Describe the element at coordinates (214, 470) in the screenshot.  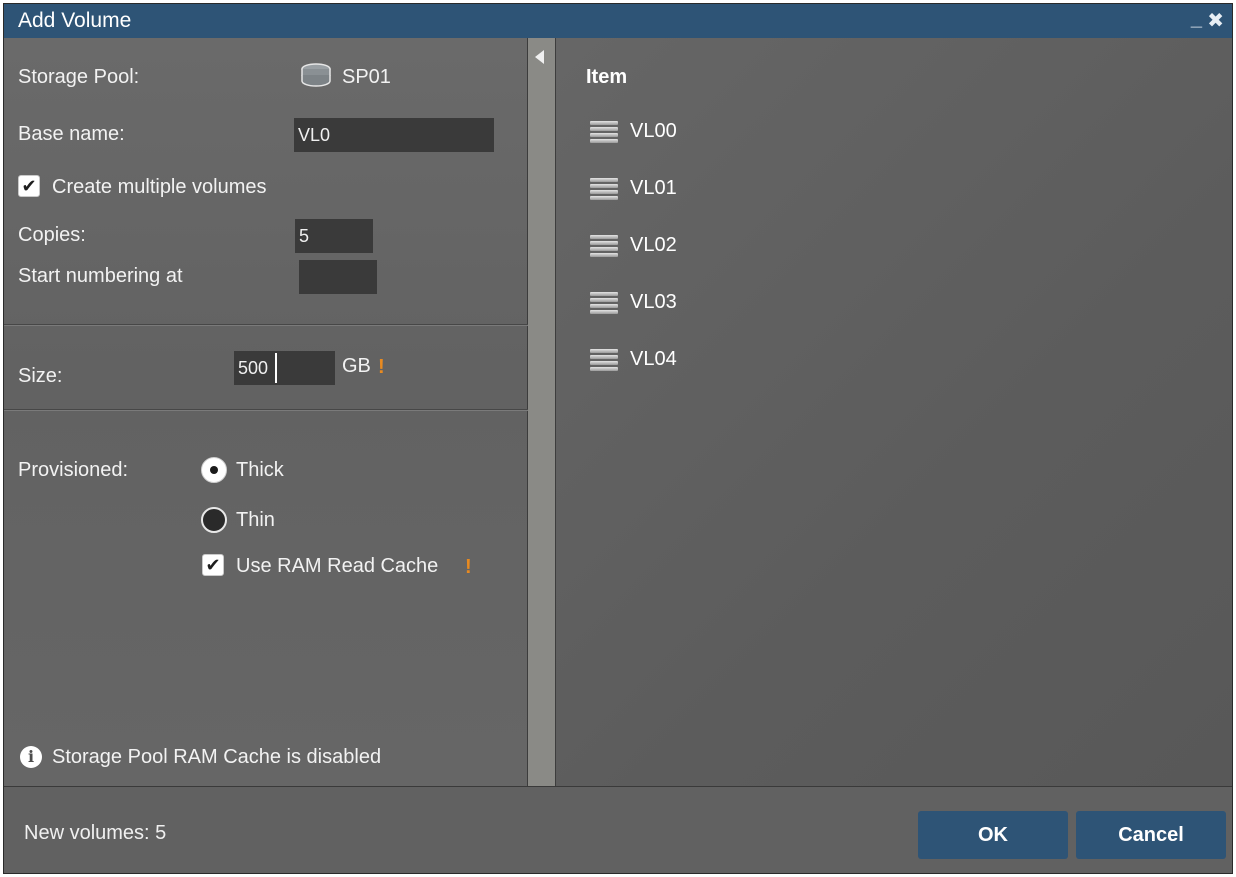
I see `thick-radio` at that location.